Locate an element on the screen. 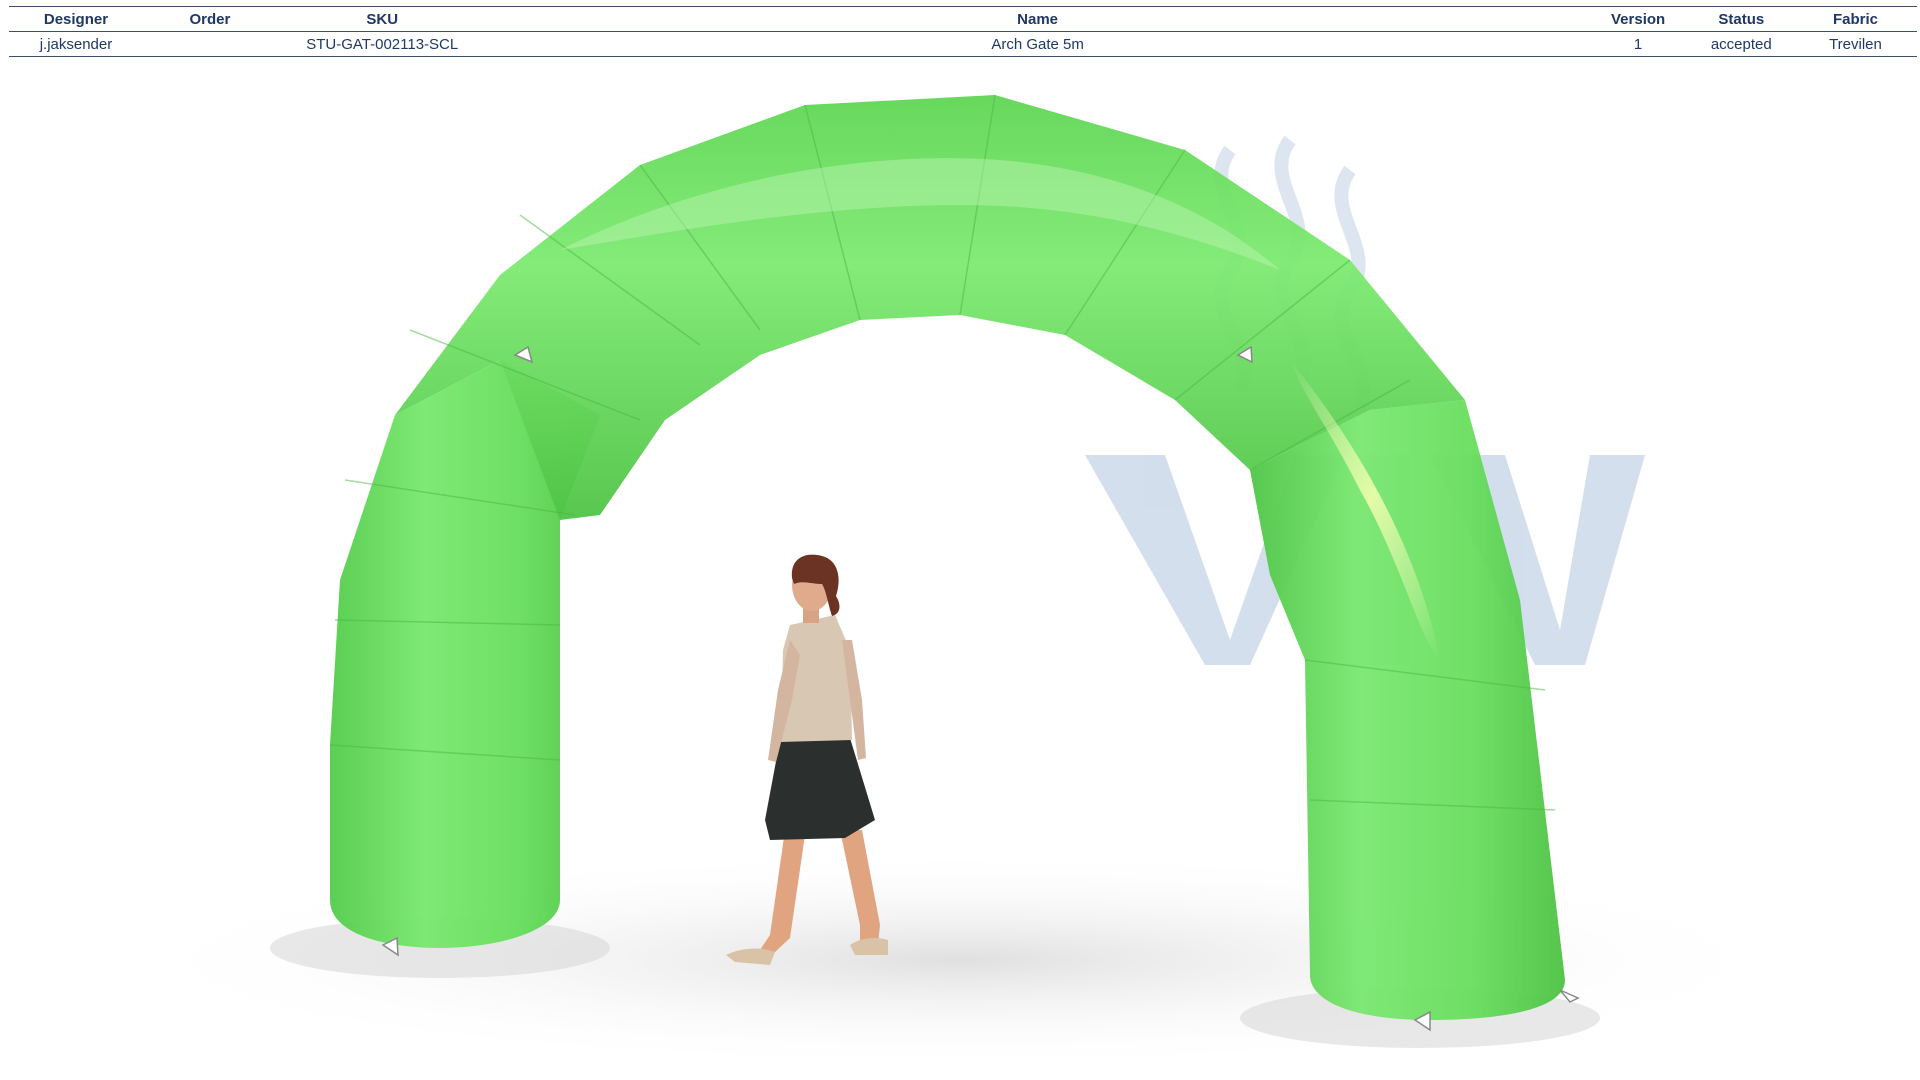  column-header-version: Version is located at coordinates (1638, 19).